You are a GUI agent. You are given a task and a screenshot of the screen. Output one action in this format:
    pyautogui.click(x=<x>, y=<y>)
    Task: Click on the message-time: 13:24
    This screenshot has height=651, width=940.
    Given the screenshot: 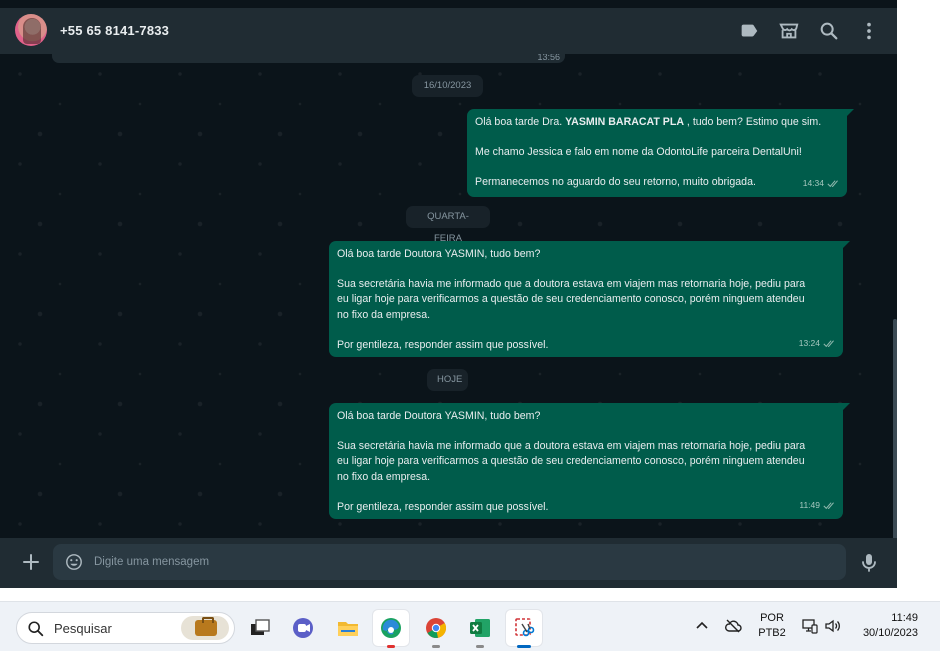 What is the action you would take?
    pyautogui.click(x=809, y=342)
    